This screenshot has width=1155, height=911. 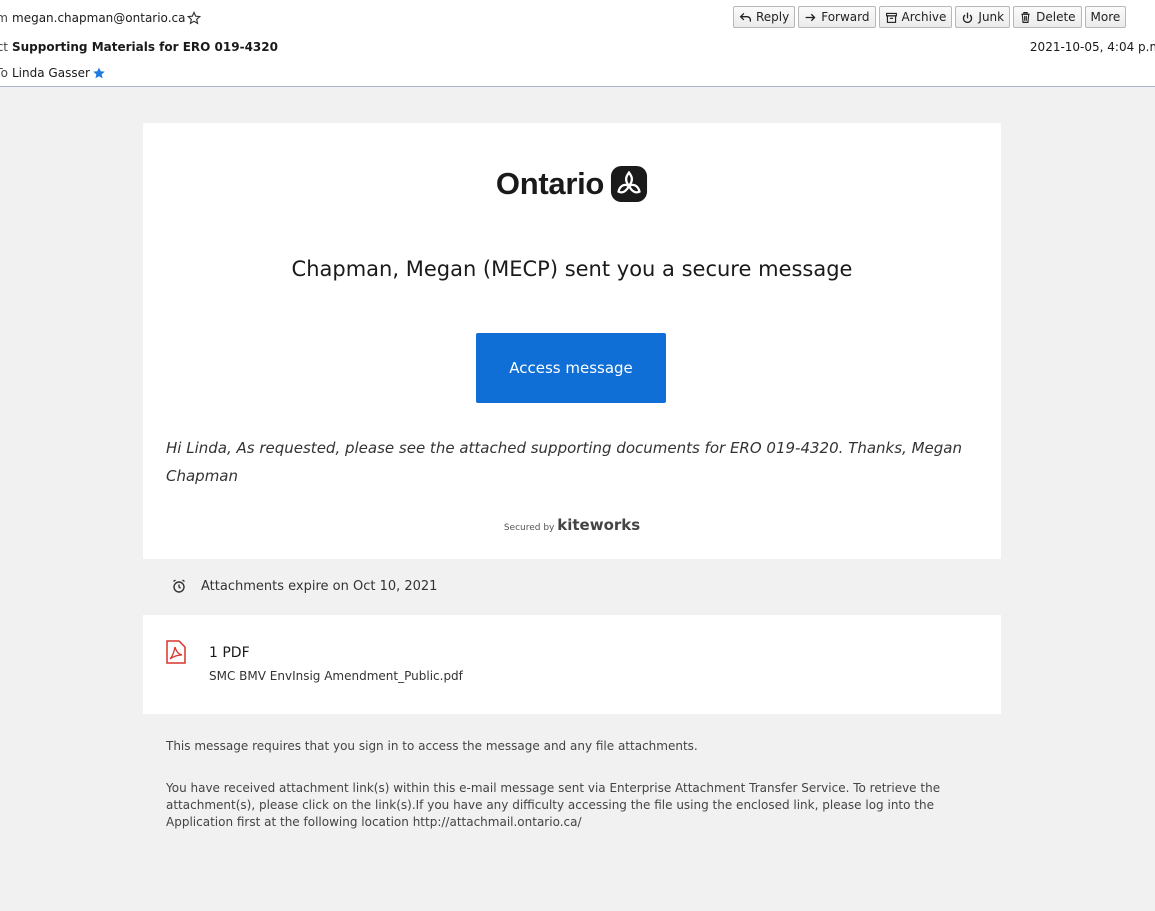 What do you see at coordinates (194, 18) in the screenshot?
I see `star-outline-icon` at bounding box center [194, 18].